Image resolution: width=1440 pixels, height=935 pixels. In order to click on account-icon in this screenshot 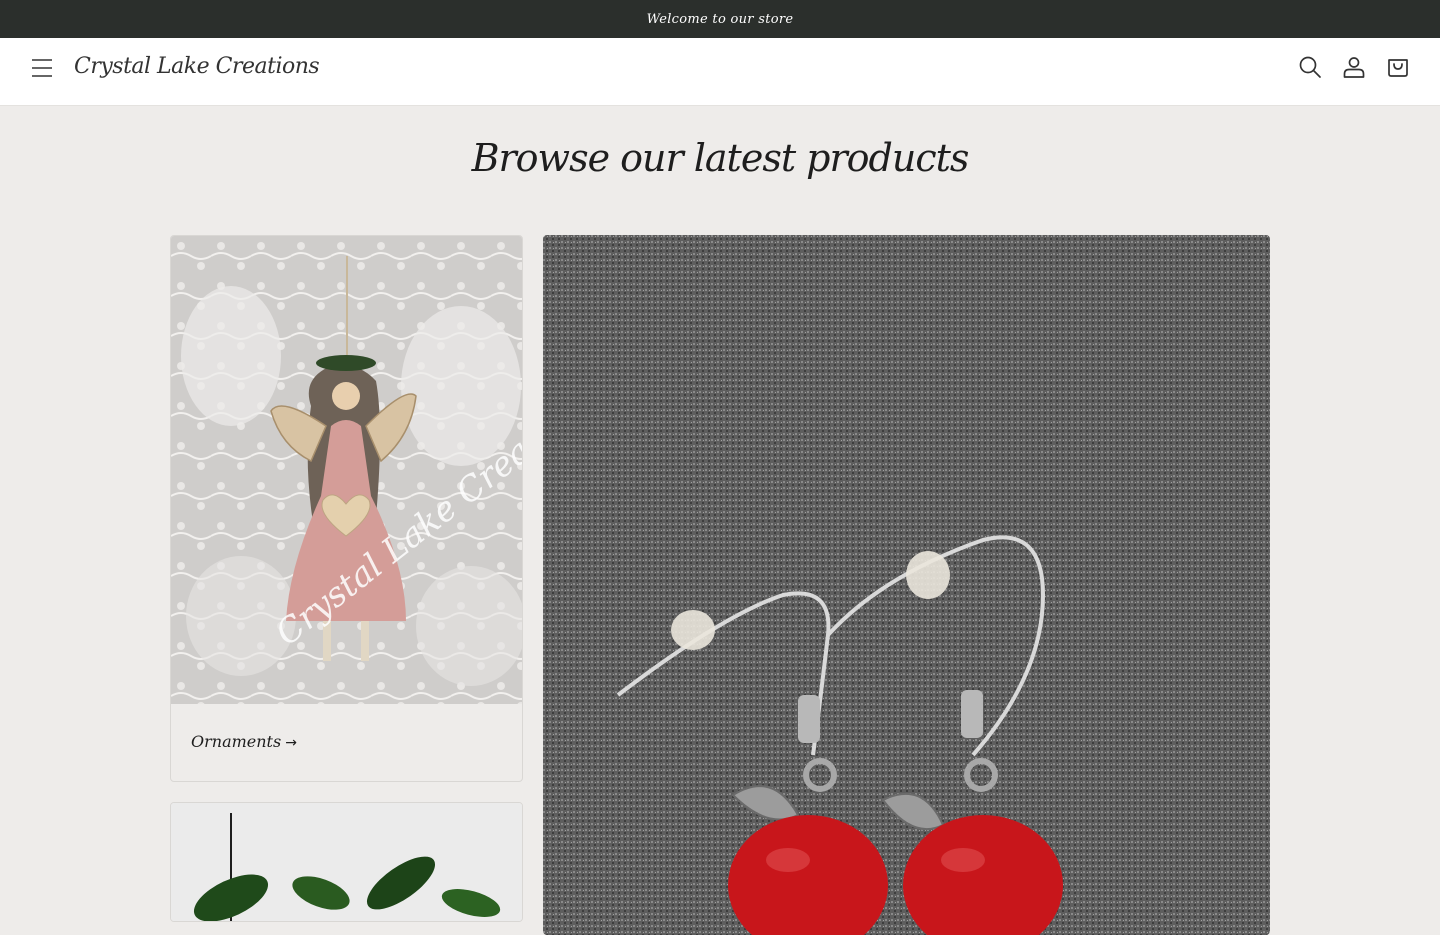, I will do `click(1354, 67)`.